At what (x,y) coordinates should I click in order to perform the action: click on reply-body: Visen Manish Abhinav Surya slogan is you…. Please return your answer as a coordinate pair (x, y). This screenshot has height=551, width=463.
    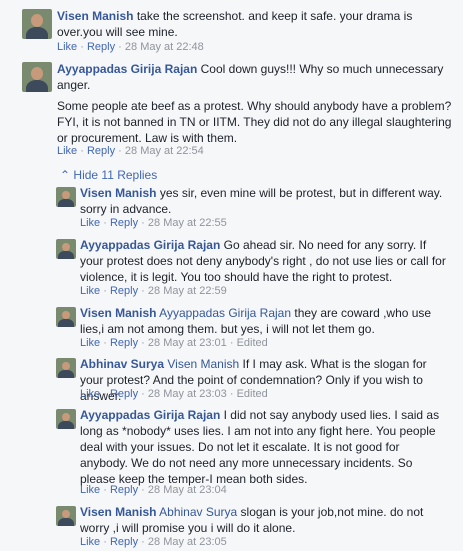
    Looking at the image, I should click on (265, 520).